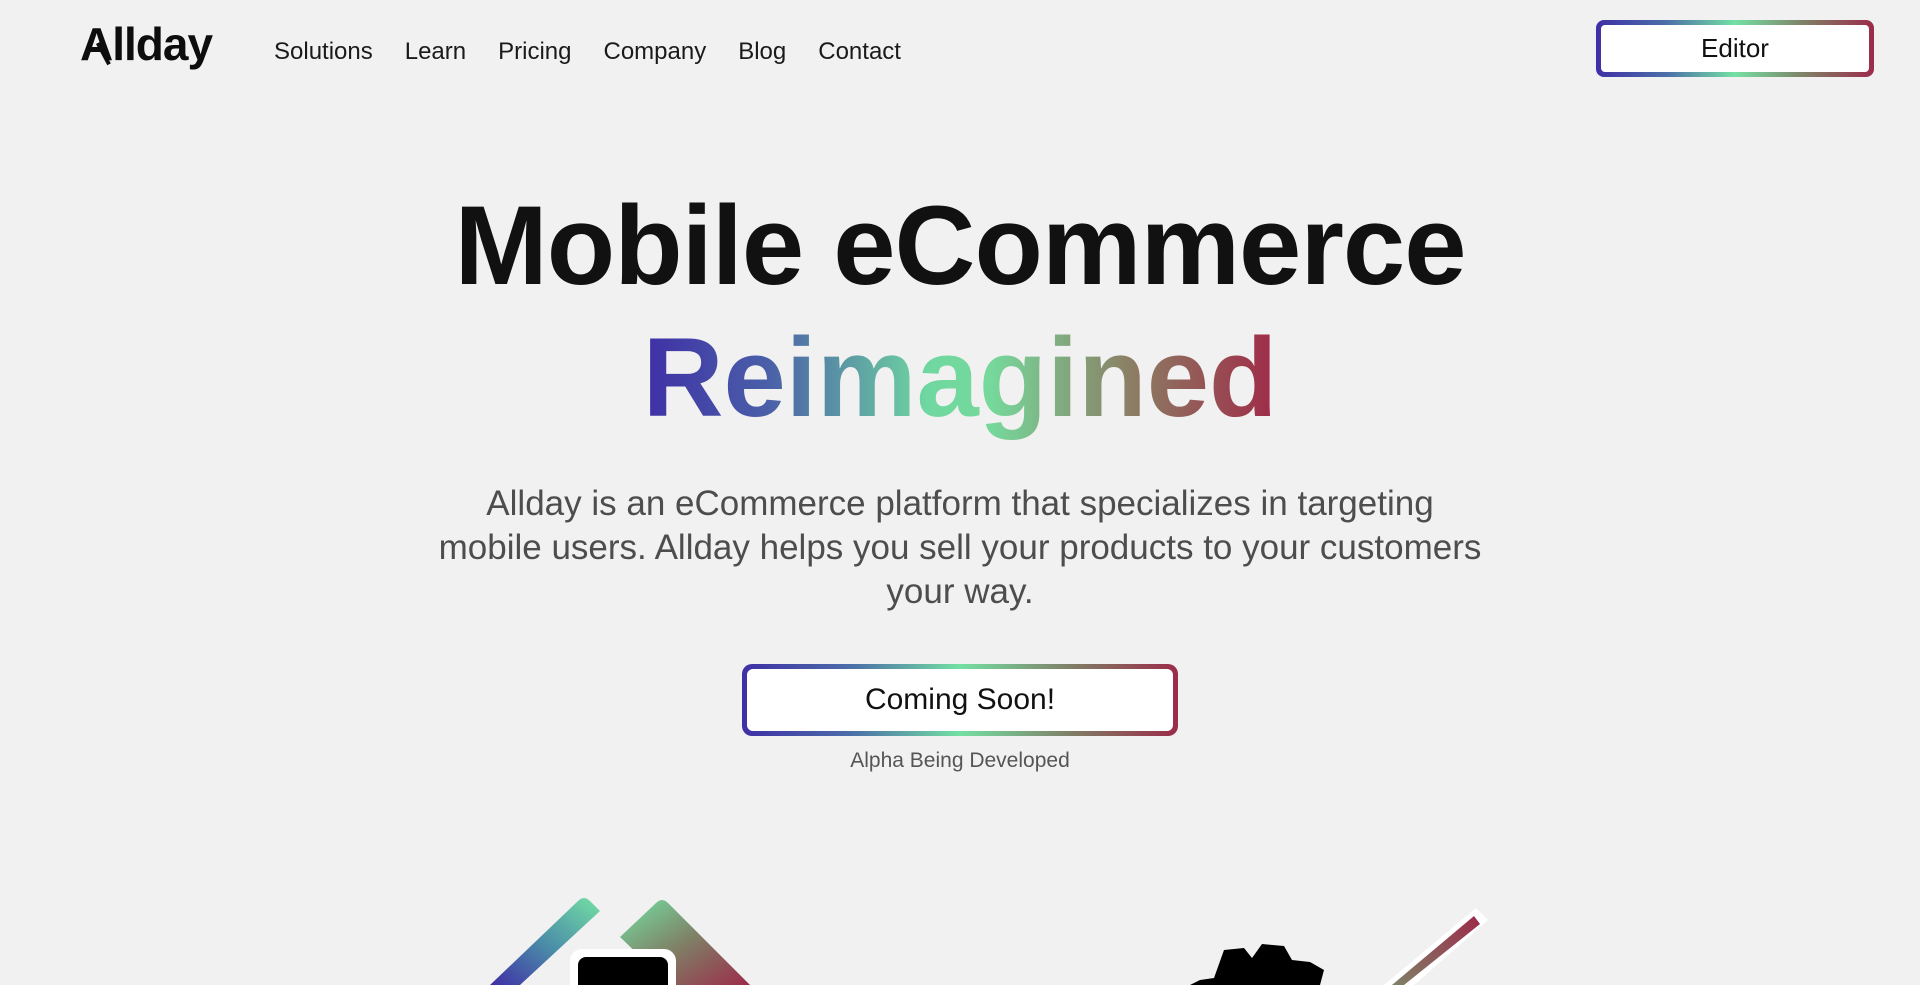  I want to click on mobile-store-graphic, so click(620, 941).